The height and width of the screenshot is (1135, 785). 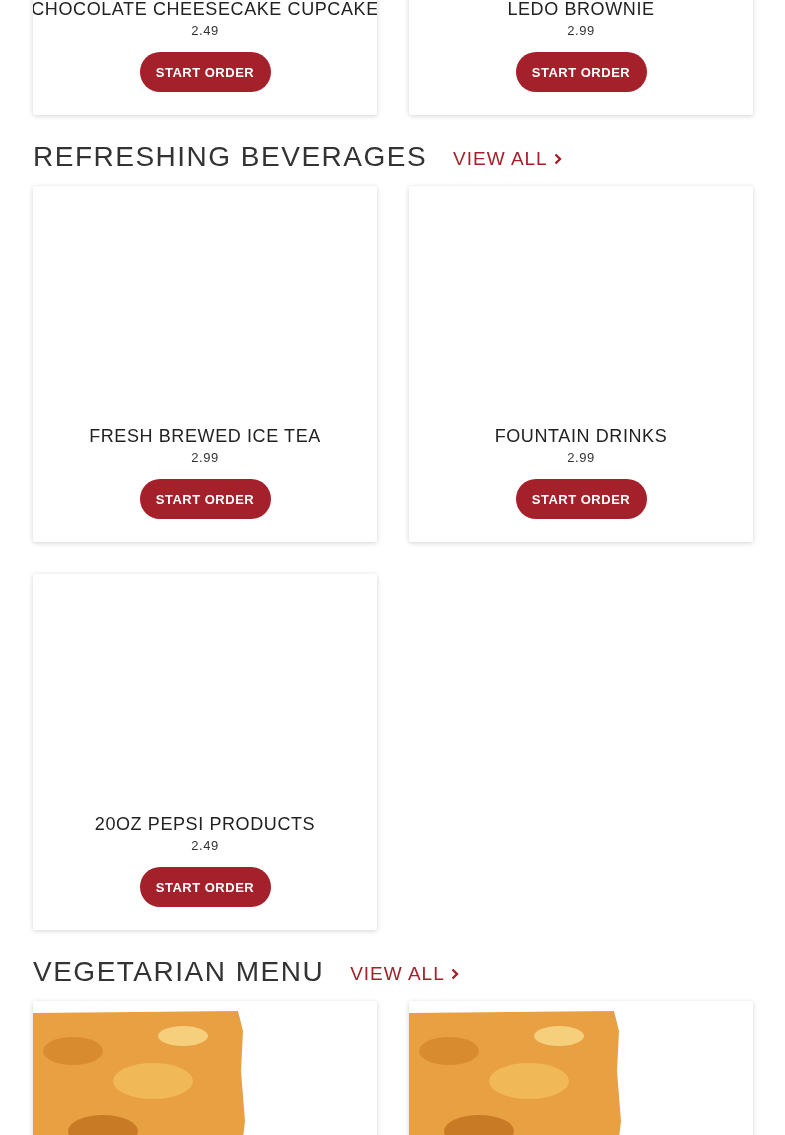 I want to click on product-name: 20OZ PEPSI PRODUCTS, so click(x=205, y=824).